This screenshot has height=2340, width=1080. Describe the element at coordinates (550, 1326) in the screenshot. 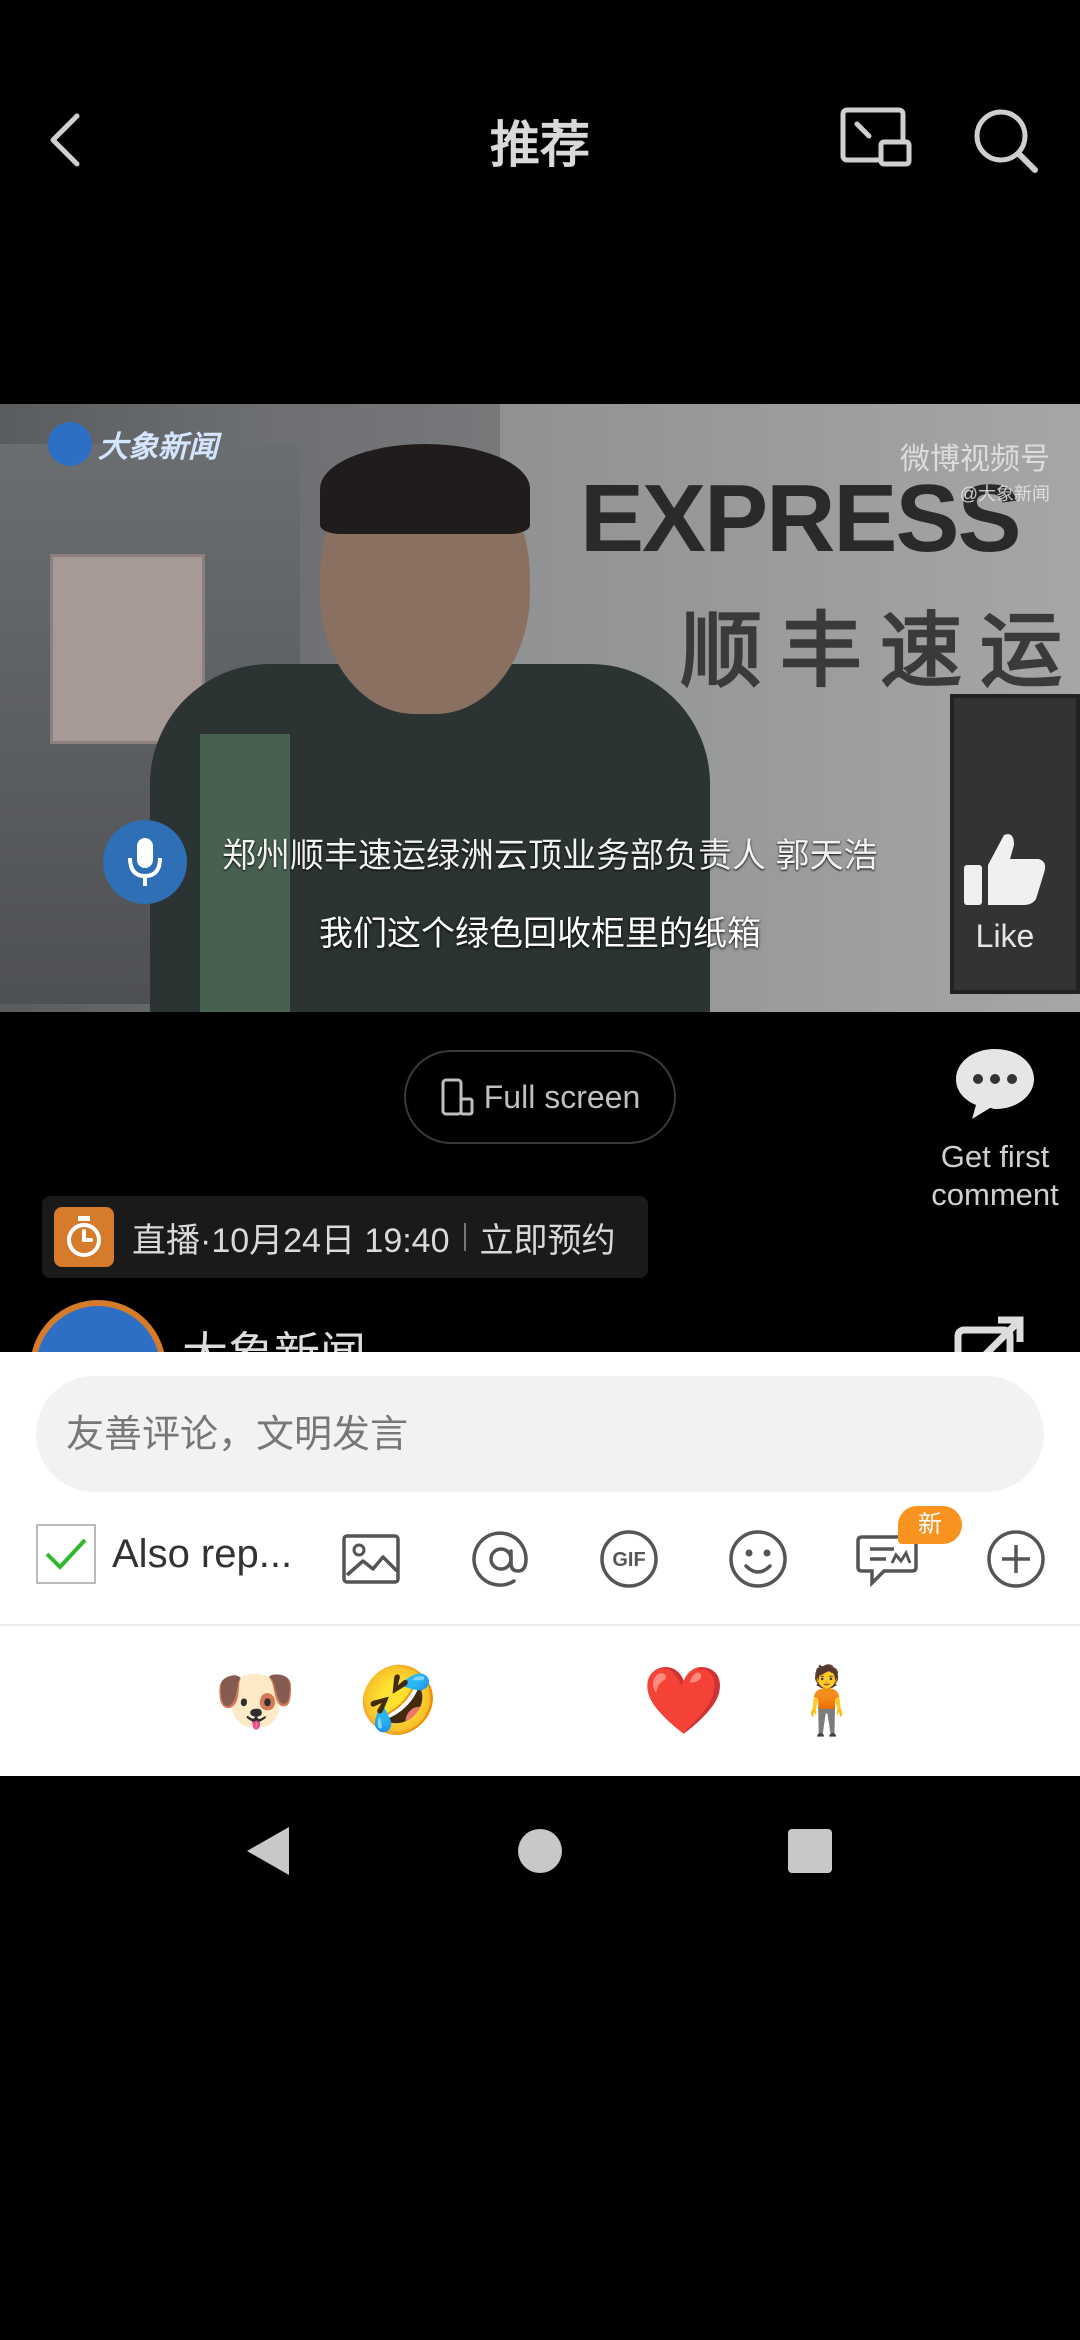

I see `channel-row: 大象新闻` at that location.